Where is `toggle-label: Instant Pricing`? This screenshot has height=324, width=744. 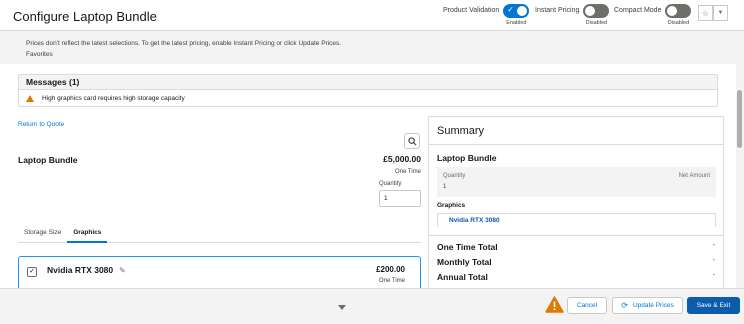 toggle-label: Instant Pricing is located at coordinates (557, 10).